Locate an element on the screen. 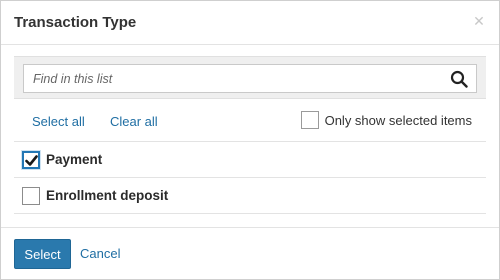 The width and height of the screenshot is (500, 280). search-bar is located at coordinates (250, 77).